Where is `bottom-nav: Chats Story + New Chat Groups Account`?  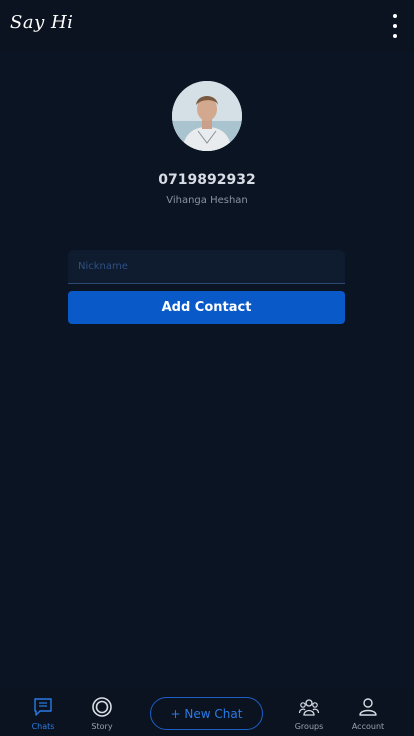
bottom-nav: Chats Story + New Chat Groups Account is located at coordinates (207, 712).